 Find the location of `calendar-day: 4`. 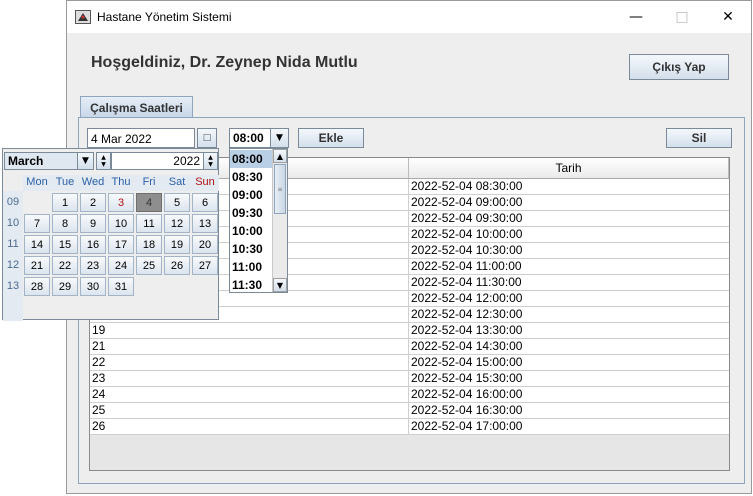

calendar-day: 4 is located at coordinates (149, 202).